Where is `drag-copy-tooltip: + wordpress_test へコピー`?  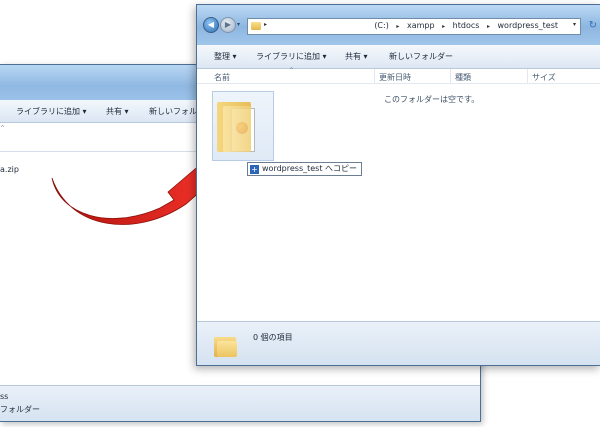 drag-copy-tooltip: + wordpress_test へコピー is located at coordinates (305, 169).